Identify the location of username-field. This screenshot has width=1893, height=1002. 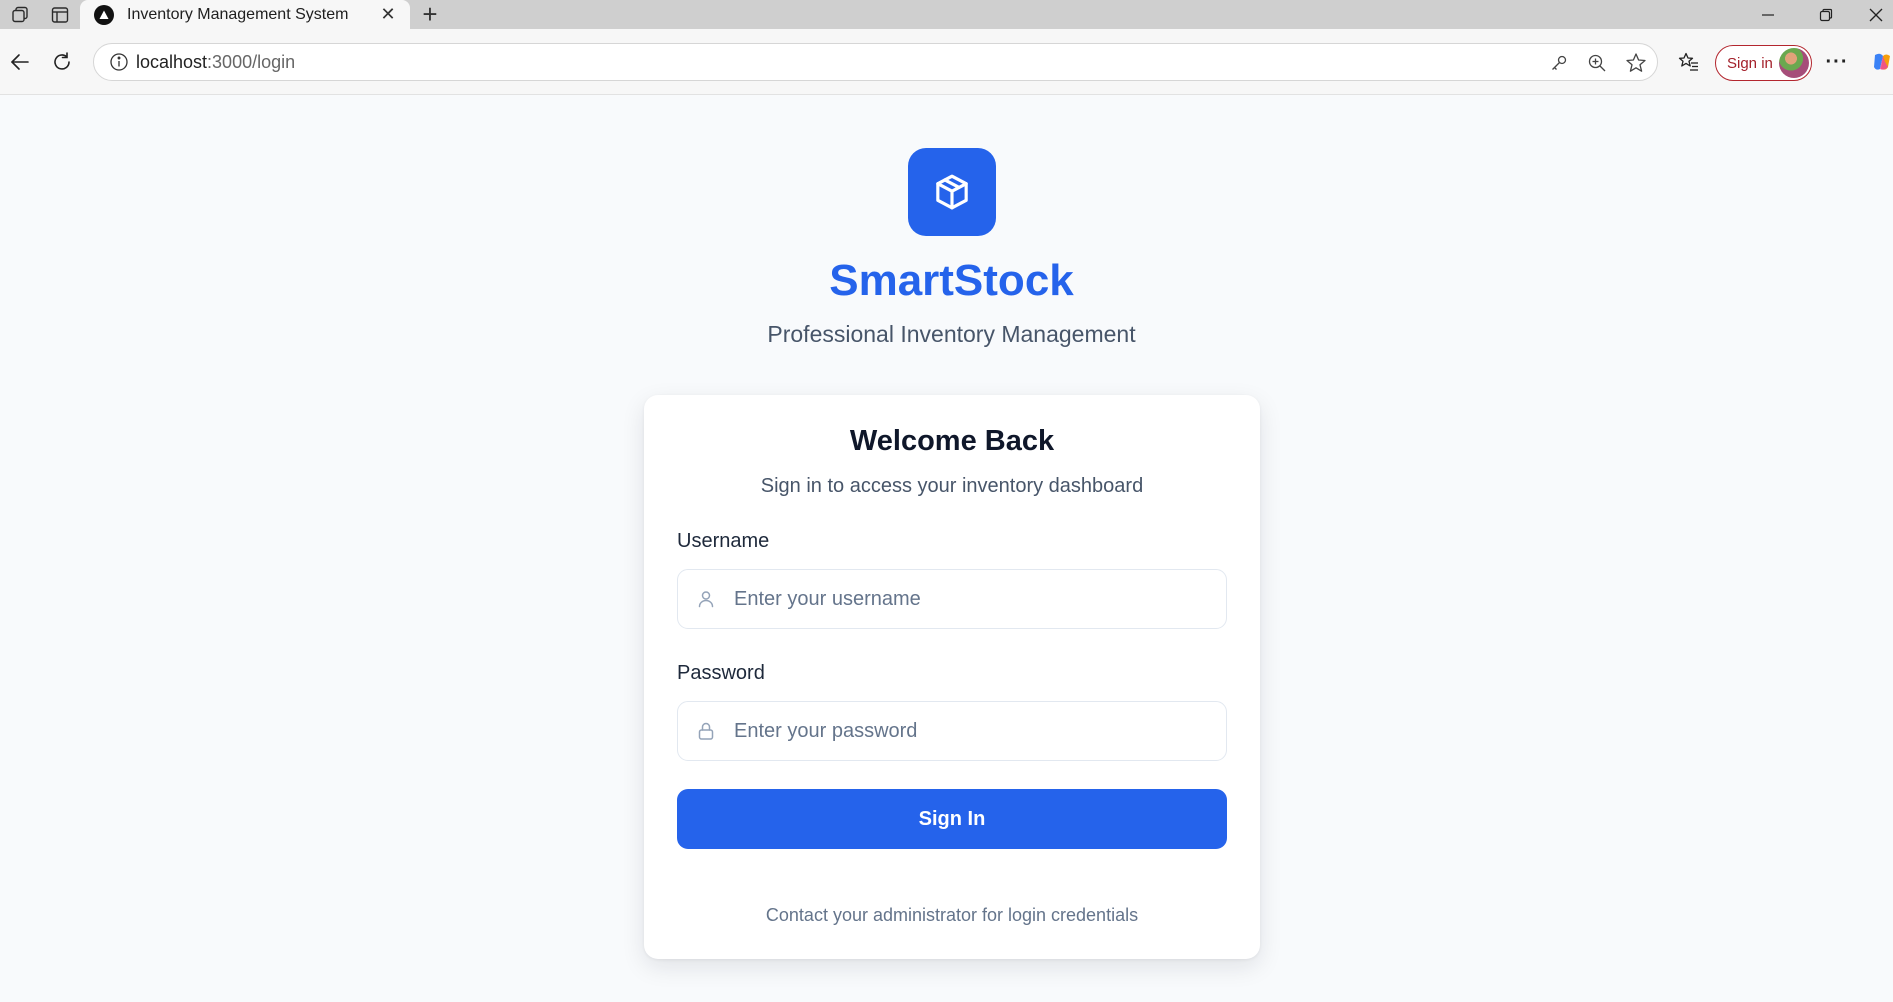
(952, 599).